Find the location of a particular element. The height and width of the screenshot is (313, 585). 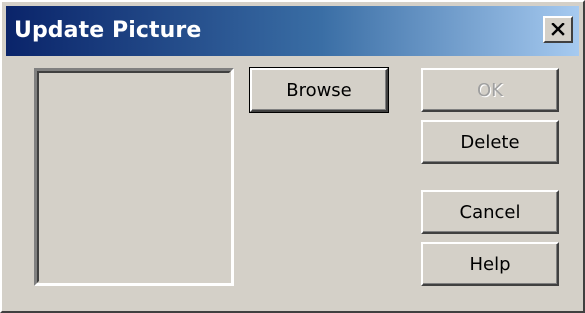

delete-button-label: Delete is located at coordinates (490, 142).